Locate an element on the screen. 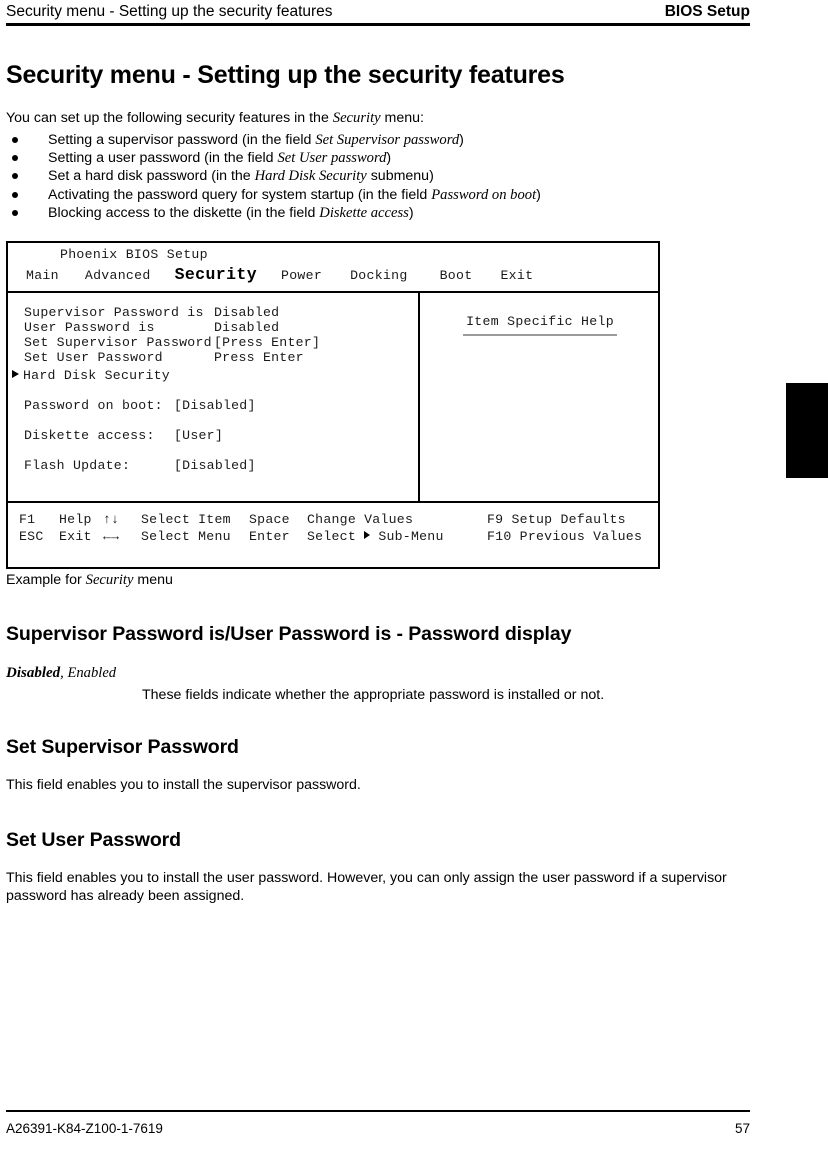 The width and height of the screenshot is (828, 1155). bios-help-panel: Item Specific Help is located at coordinates (540, 397).